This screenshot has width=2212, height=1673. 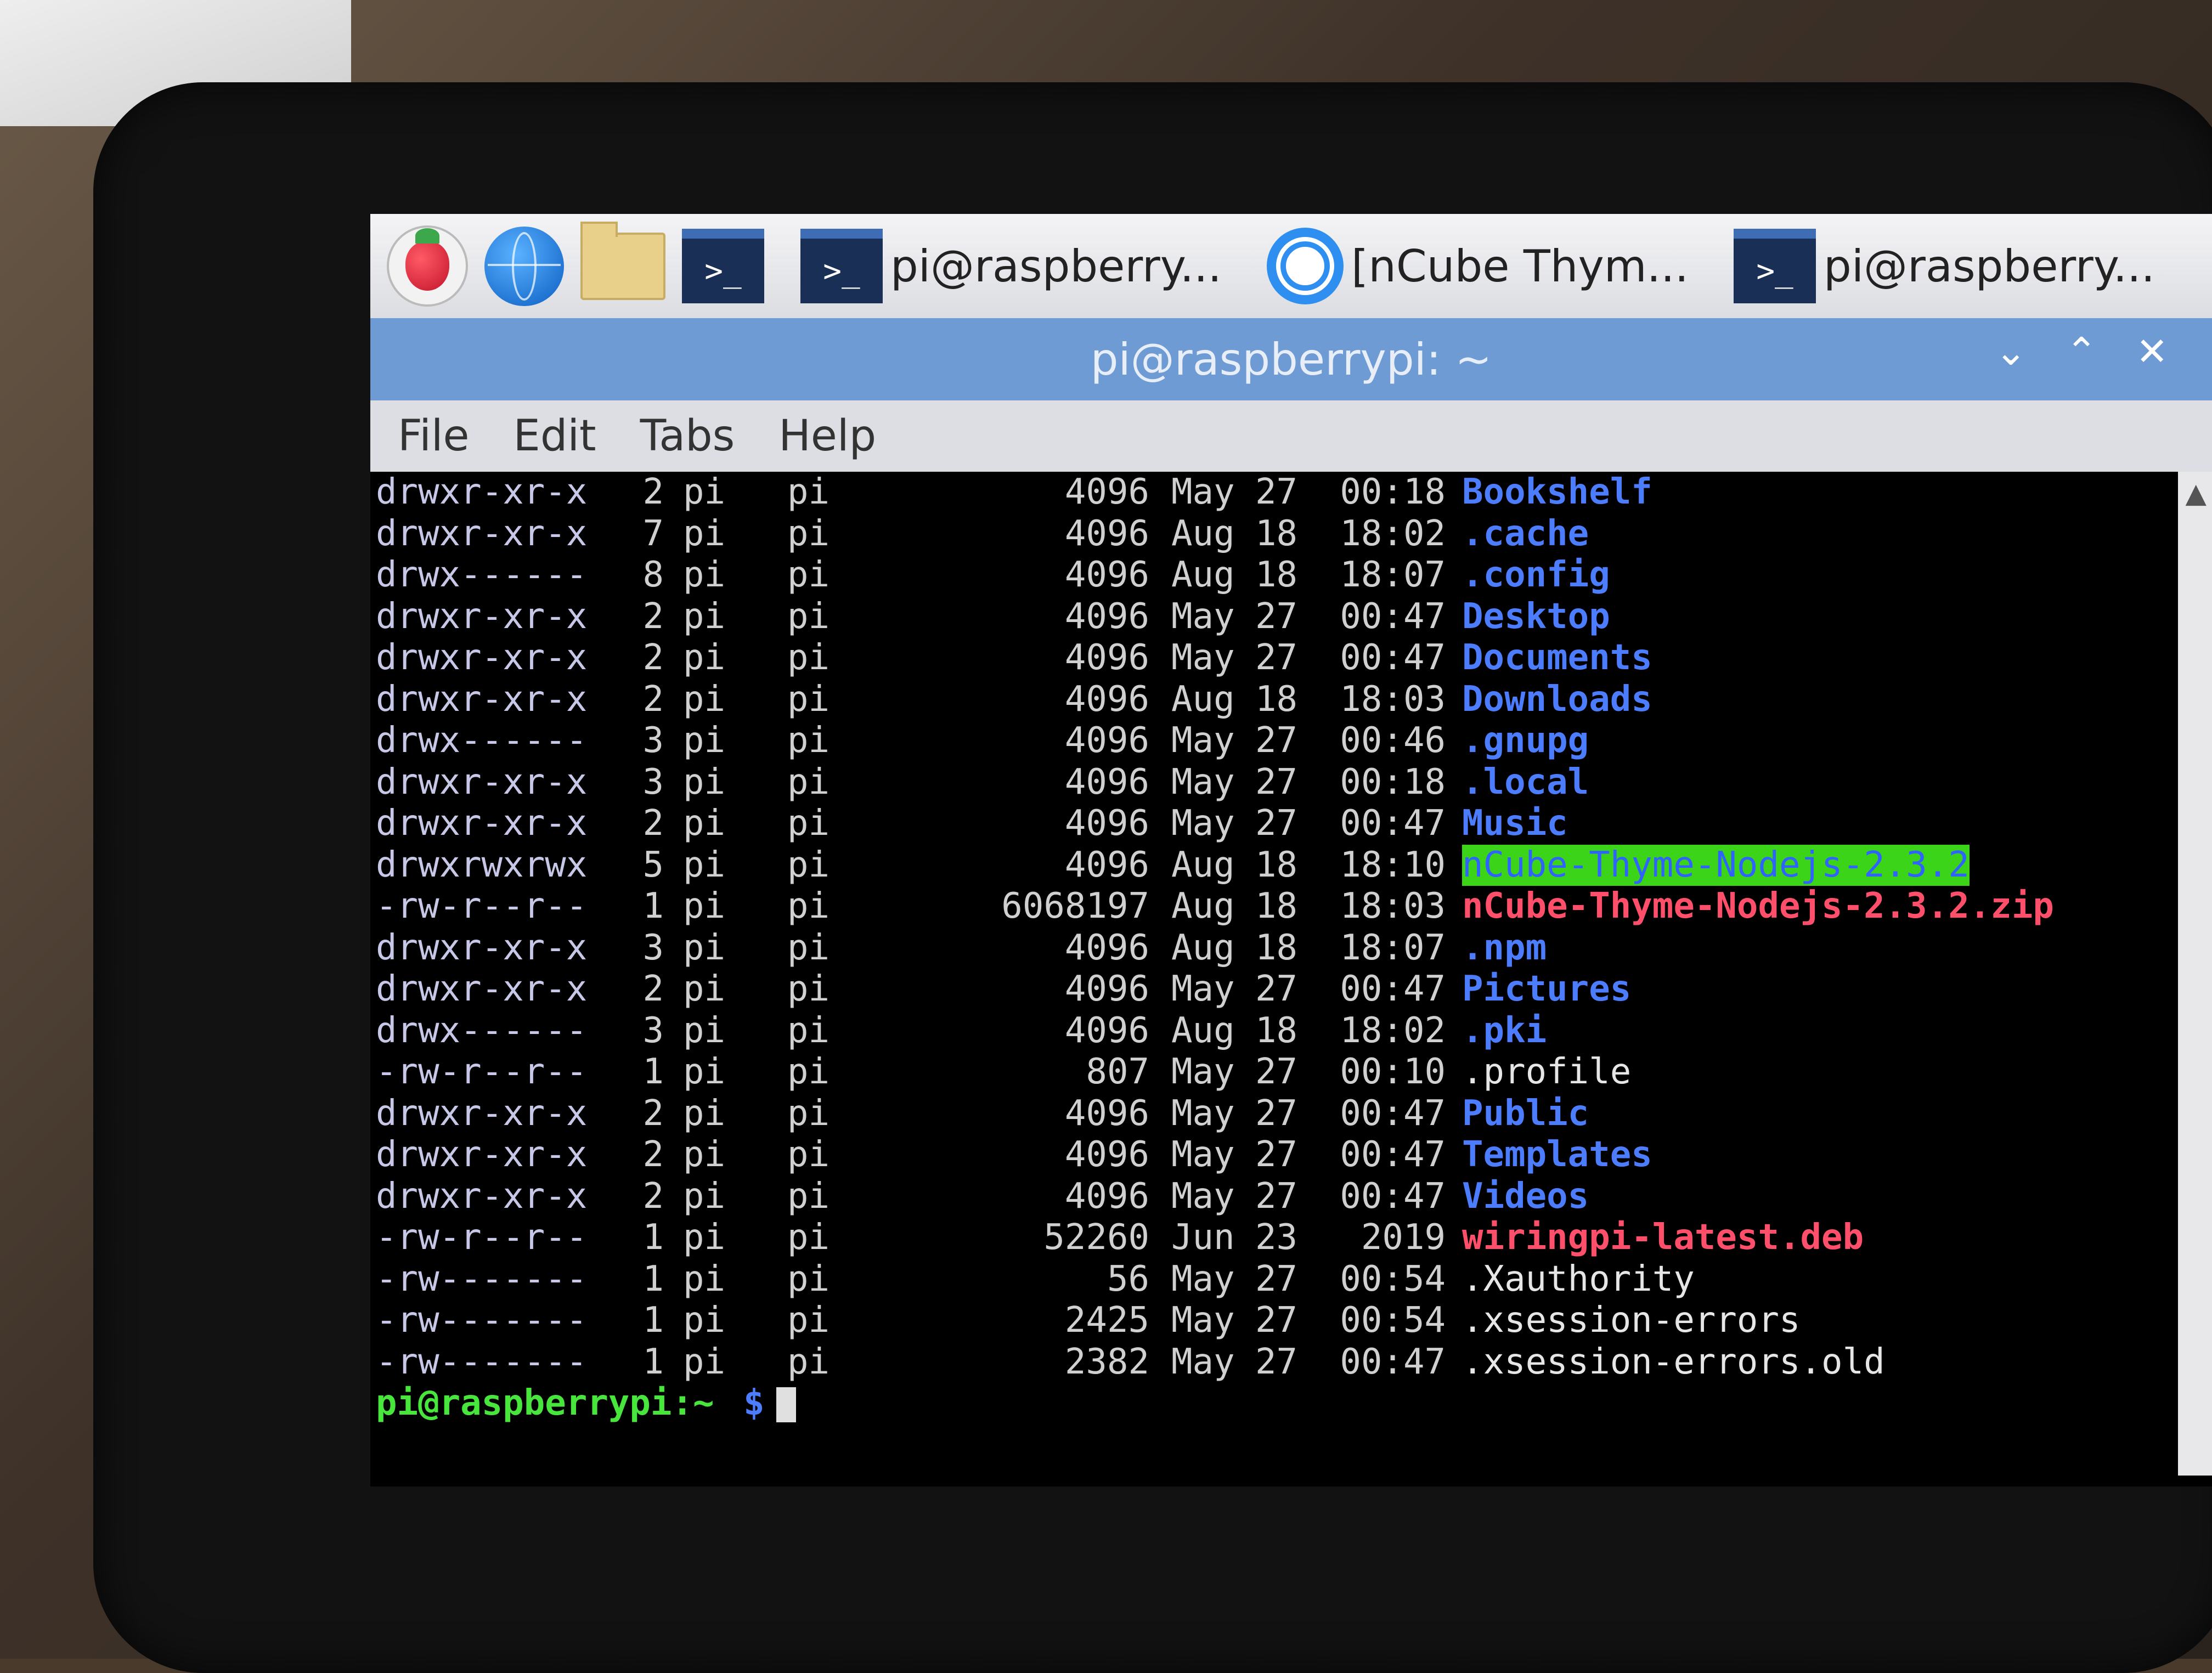 What do you see at coordinates (555, 436) in the screenshot?
I see `menu-edit: Edit` at bounding box center [555, 436].